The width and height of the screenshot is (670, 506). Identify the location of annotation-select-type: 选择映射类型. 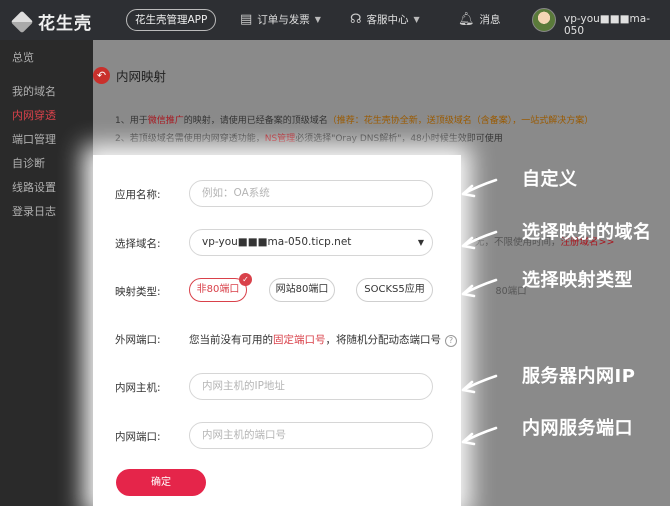
(577, 280).